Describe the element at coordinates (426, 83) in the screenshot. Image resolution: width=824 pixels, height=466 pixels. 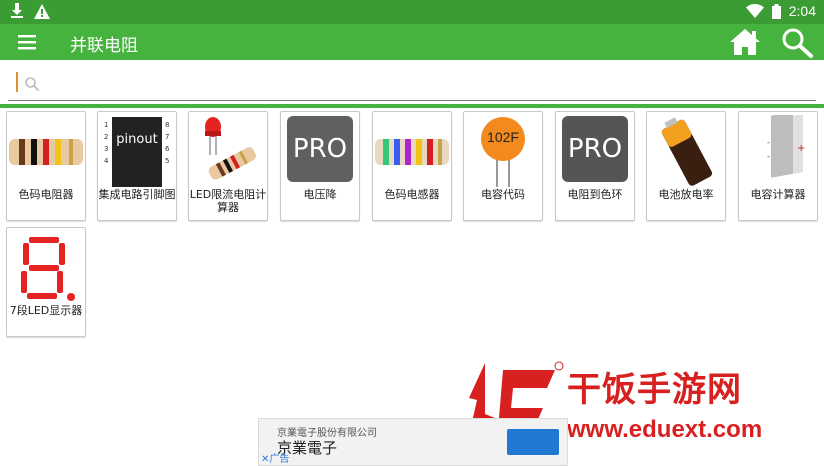
I see `search-input` at that location.